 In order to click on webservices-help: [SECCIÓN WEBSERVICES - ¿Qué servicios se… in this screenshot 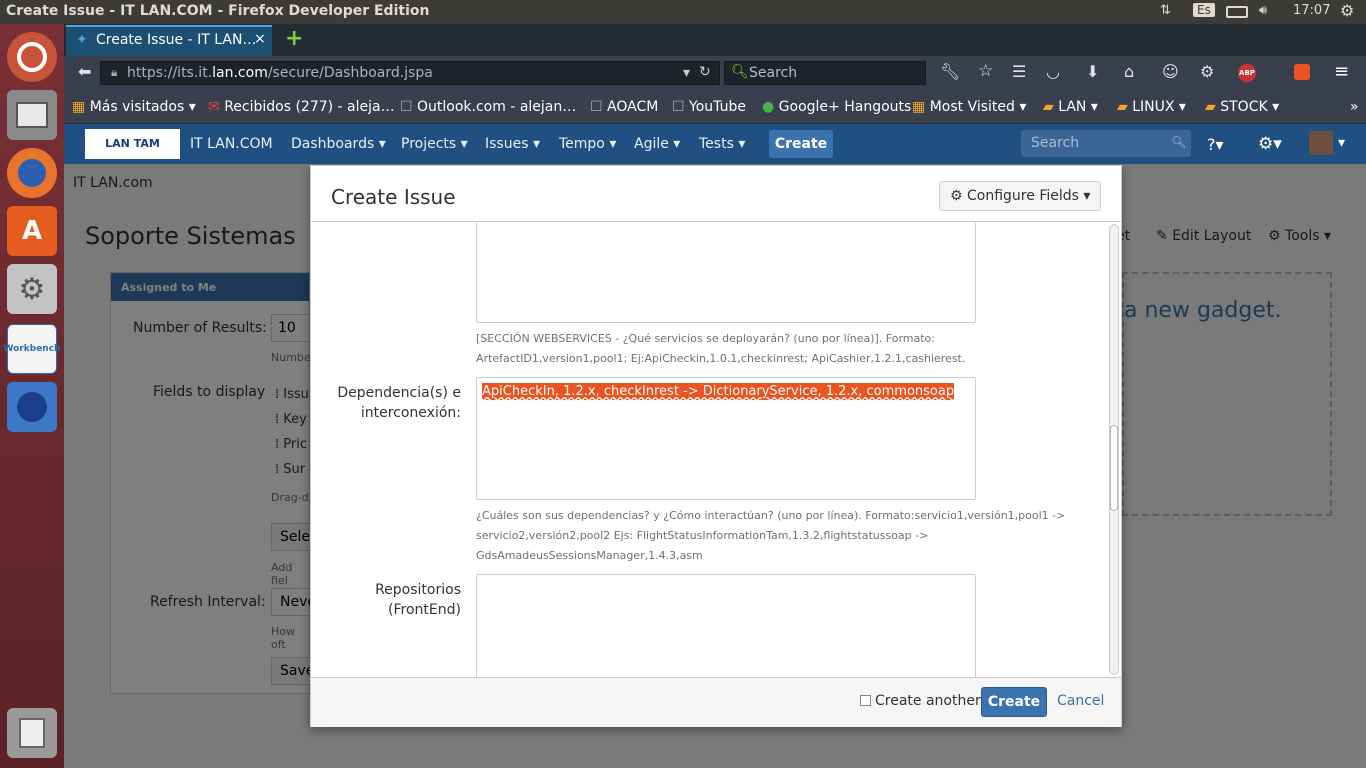, I will do `click(721, 348)`.